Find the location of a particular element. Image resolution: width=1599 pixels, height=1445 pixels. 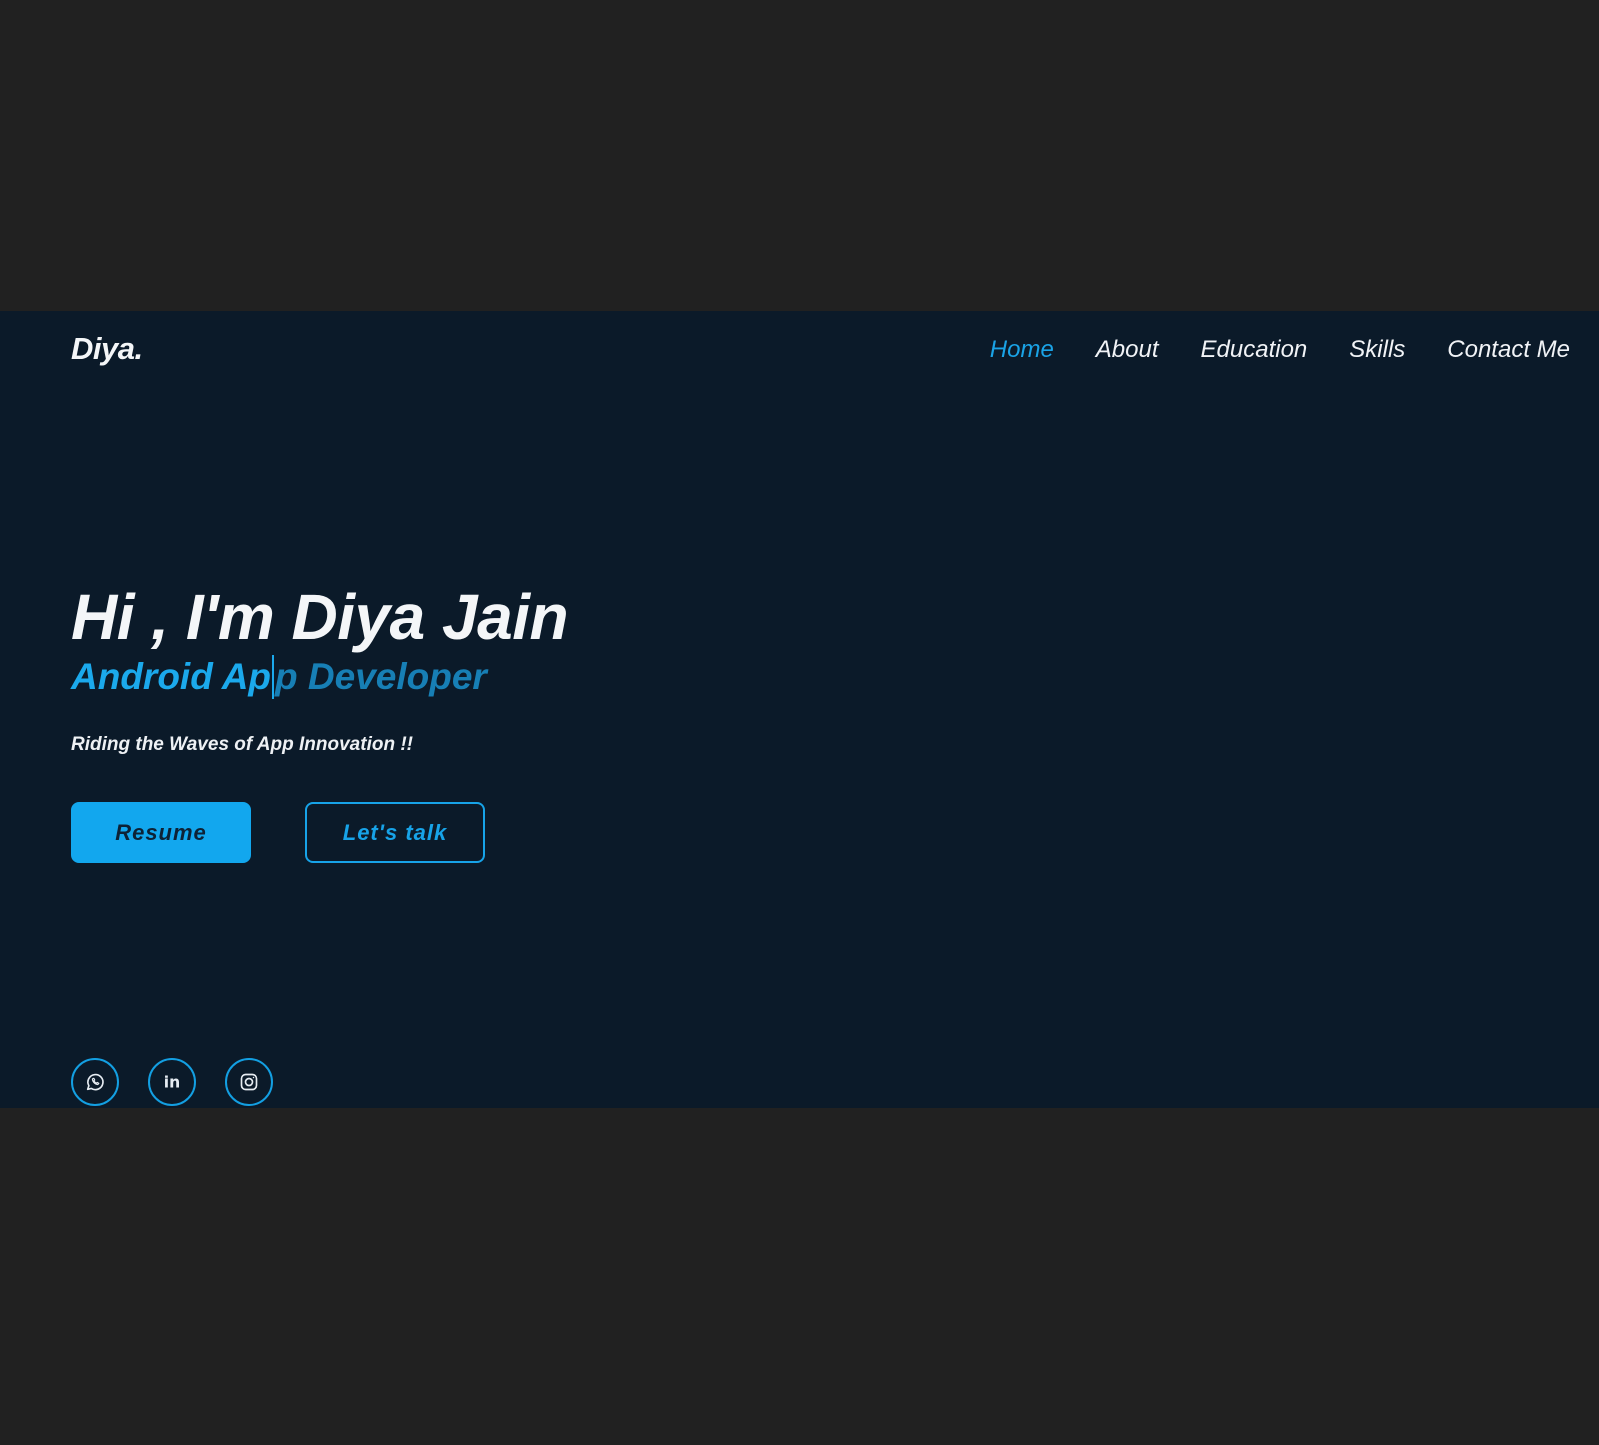

role-pending-text: p Developer is located at coordinates (381, 676).